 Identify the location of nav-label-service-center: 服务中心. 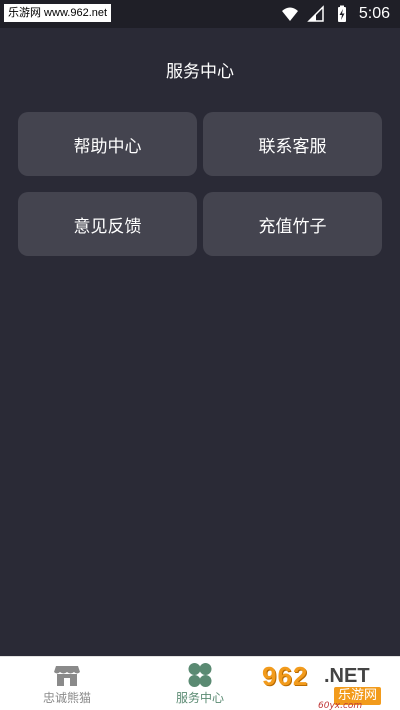
(199, 698).